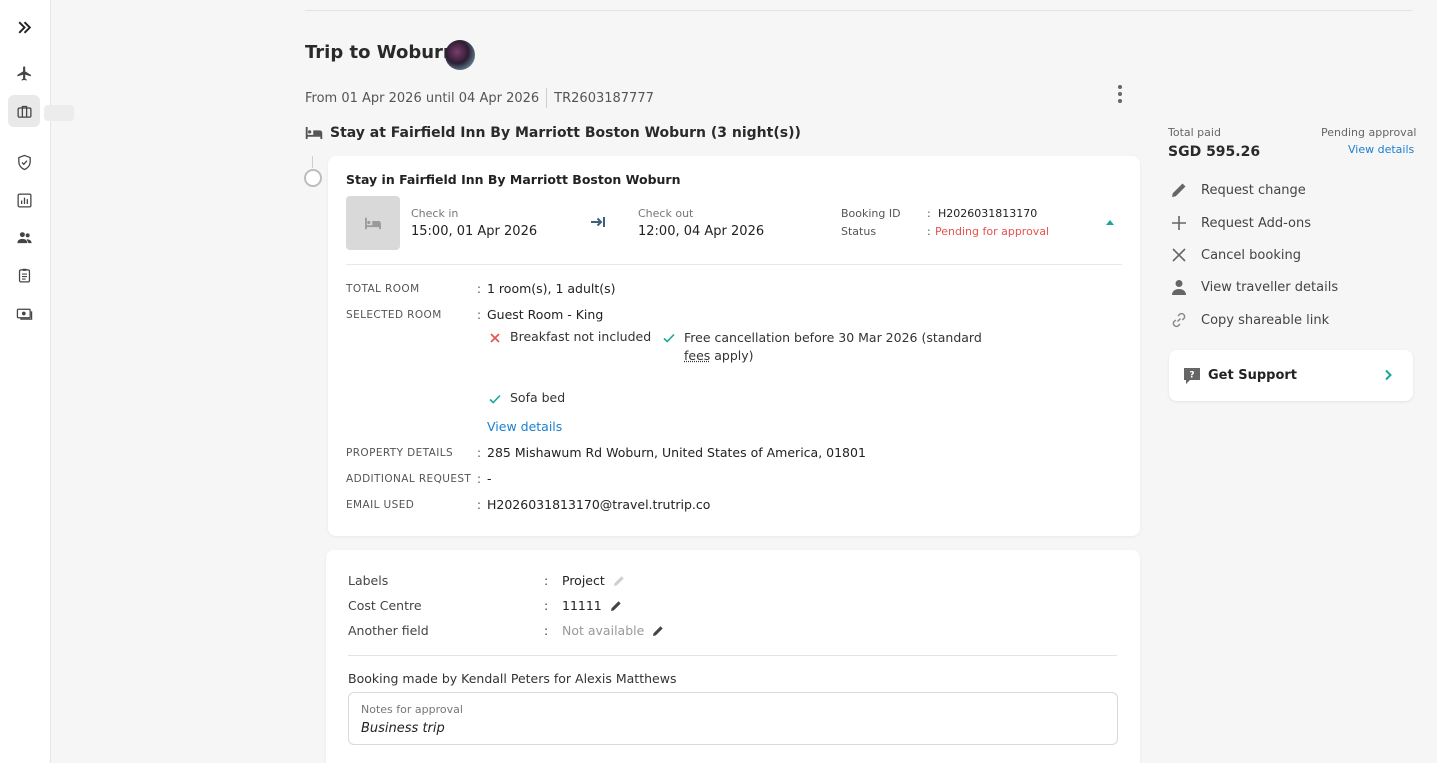  Describe the element at coordinates (368, 580) in the screenshot. I see `labels-label: Labels` at that location.